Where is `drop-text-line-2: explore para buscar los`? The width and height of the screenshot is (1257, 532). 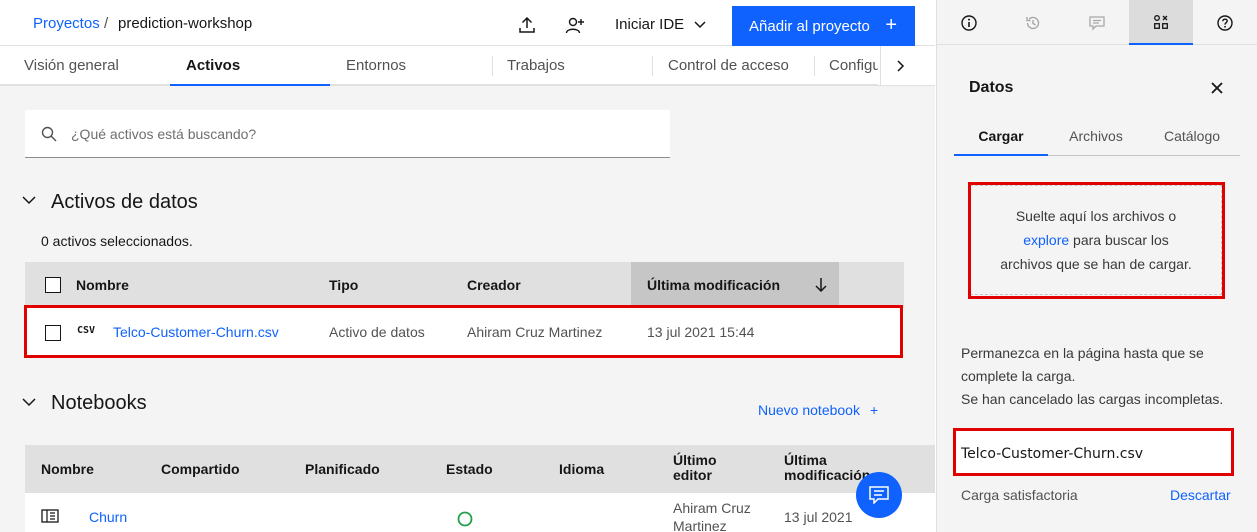 drop-text-line-2: explore para buscar los is located at coordinates (1096, 240).